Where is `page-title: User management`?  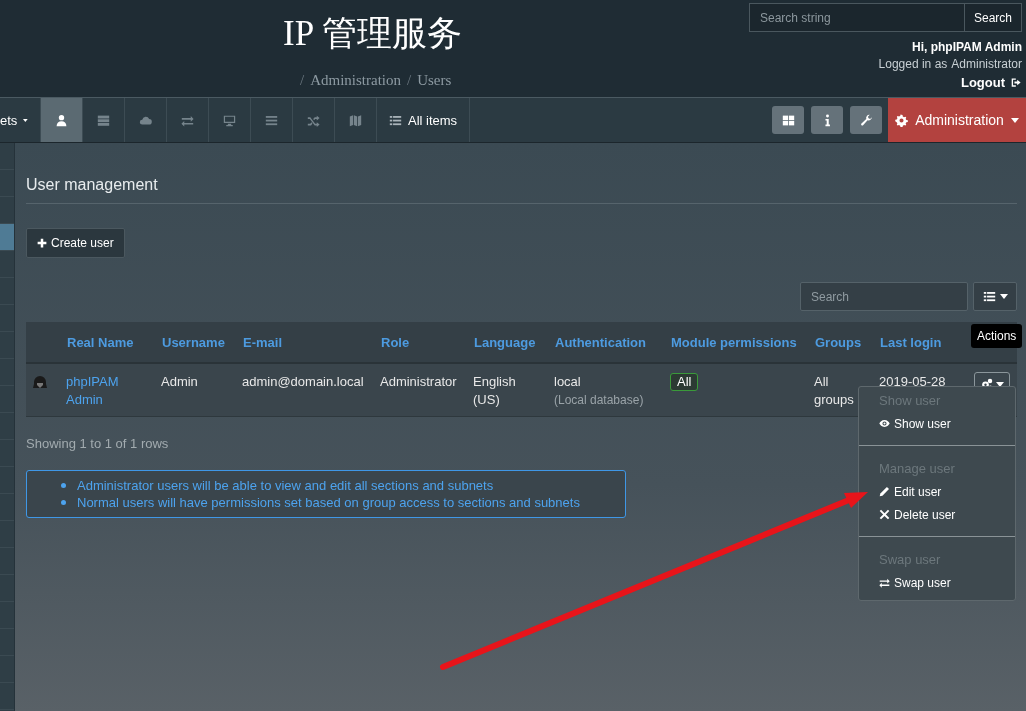
page-title: User management is located at coordinates (521, 190).